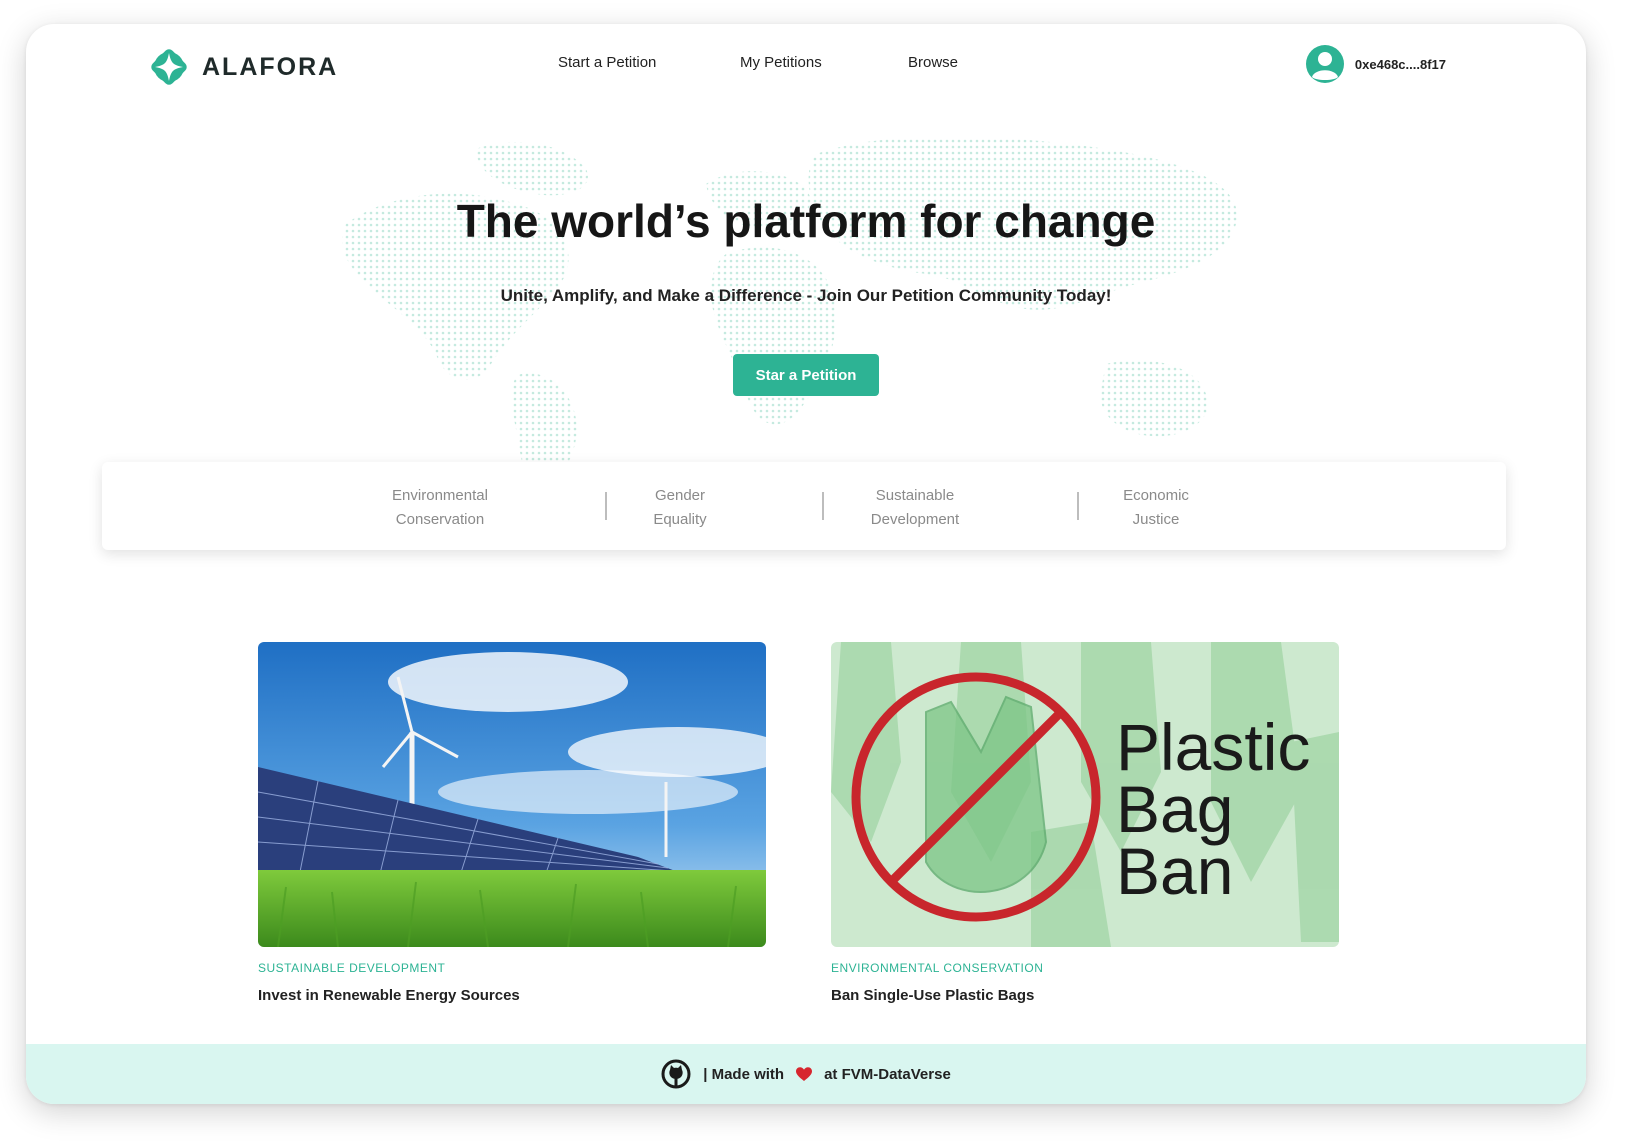 This screenshot has width=1627, height=1145. Describe the element at coordinates (1085, 995) in the screenshot. I see `petition-title: Ban Single-Use Plastic Bags` at that location.